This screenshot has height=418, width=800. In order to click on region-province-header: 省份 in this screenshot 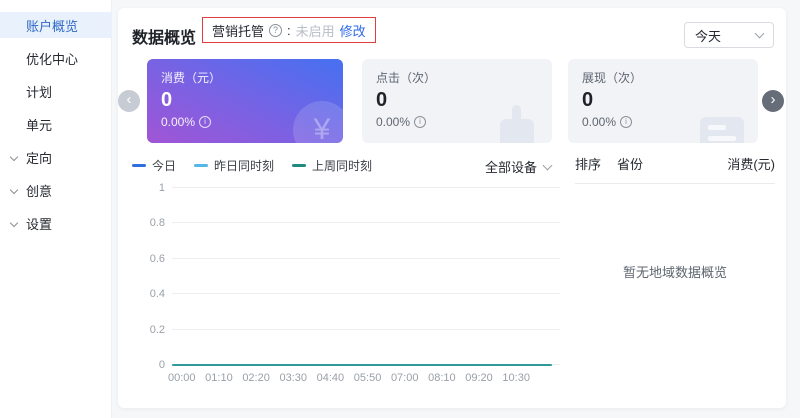, I will do `click(630, 164)`.